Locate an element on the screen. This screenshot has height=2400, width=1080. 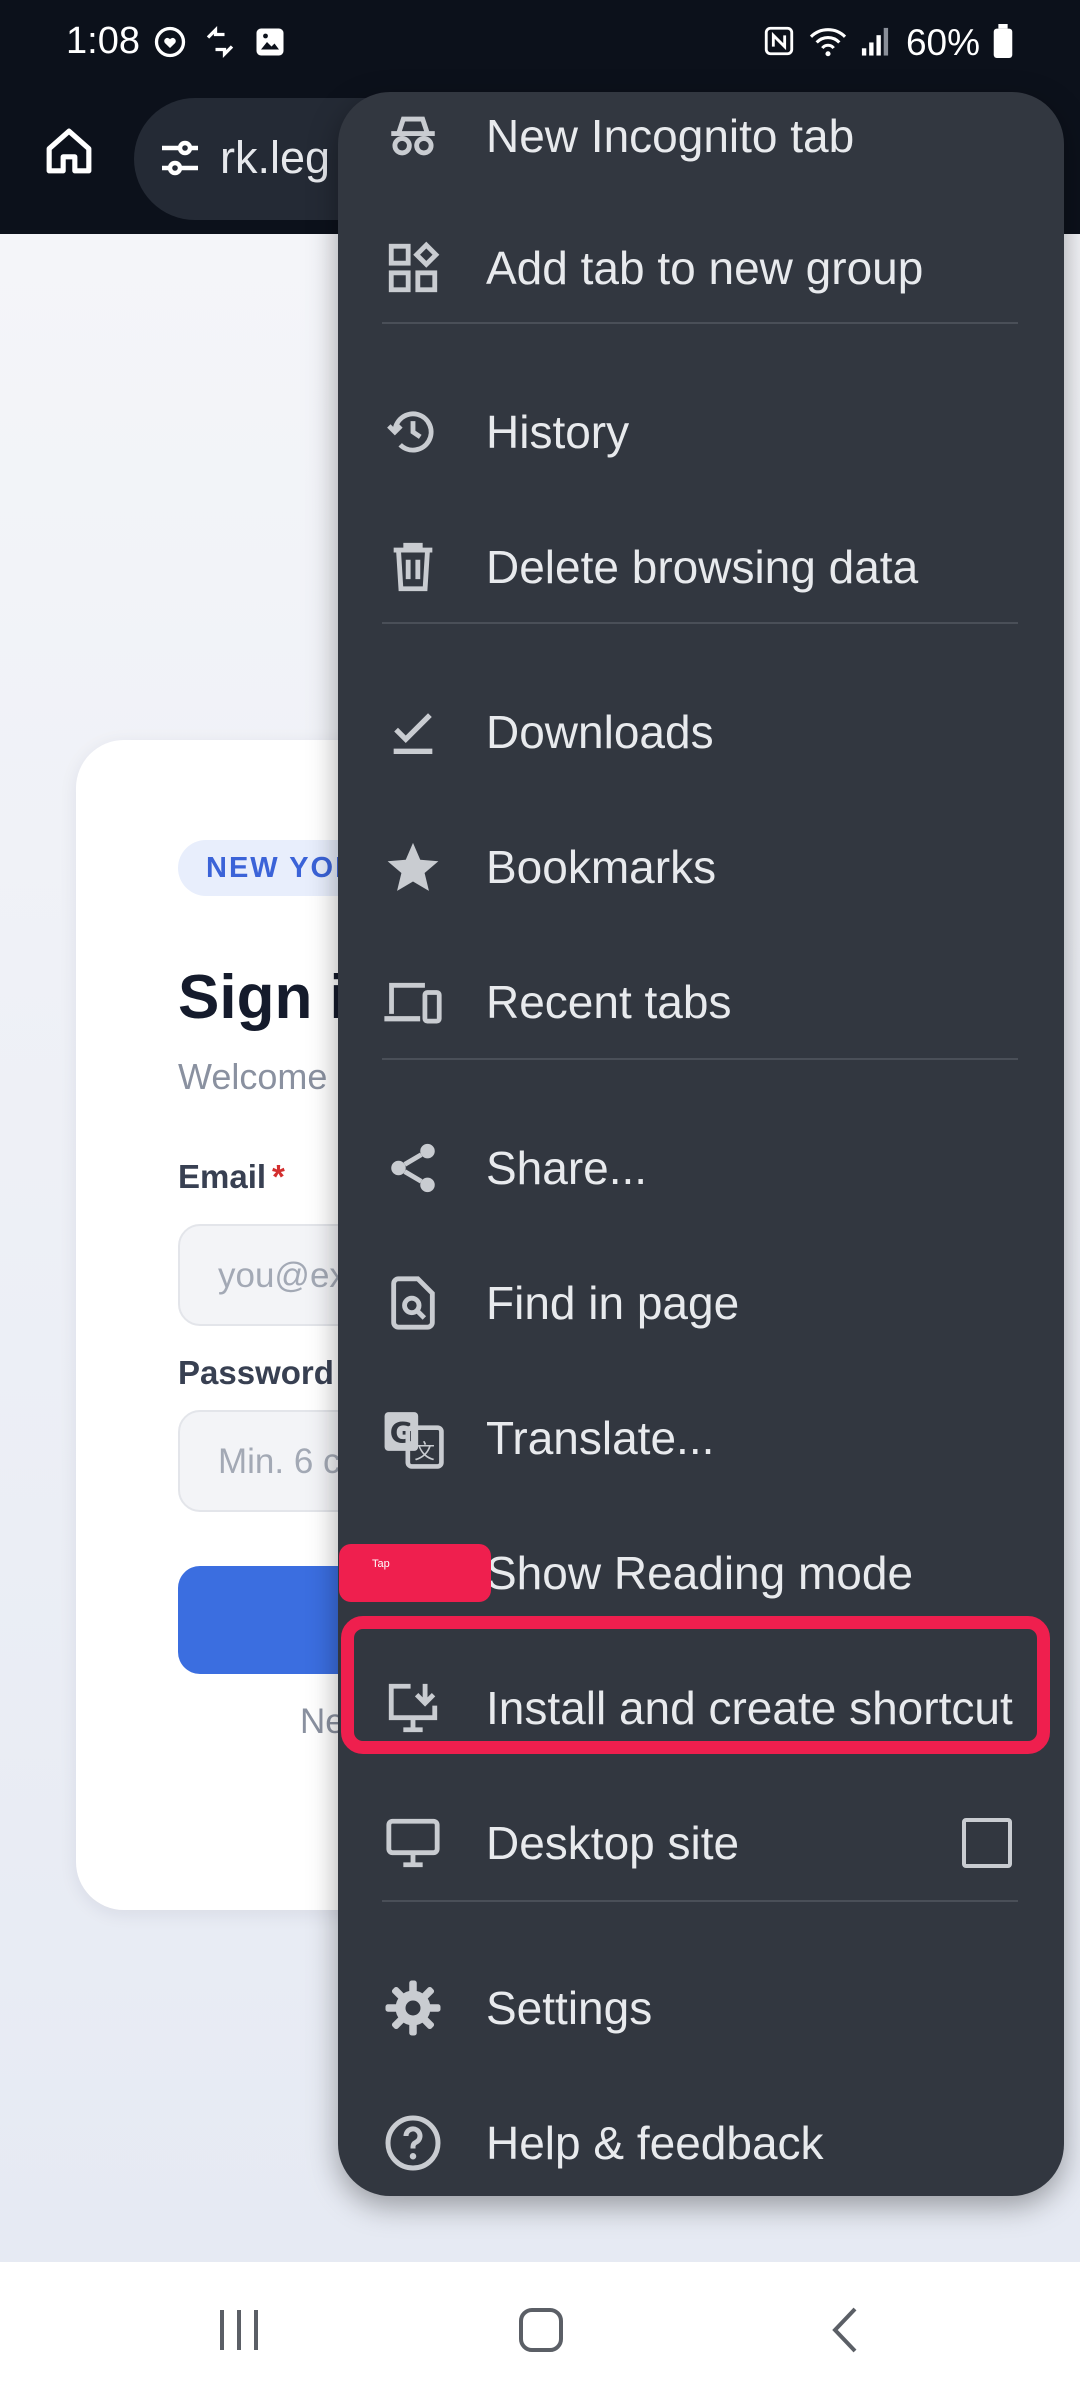
menu-item-find-in-page: Find in page is located at coordinates (701, 1303).